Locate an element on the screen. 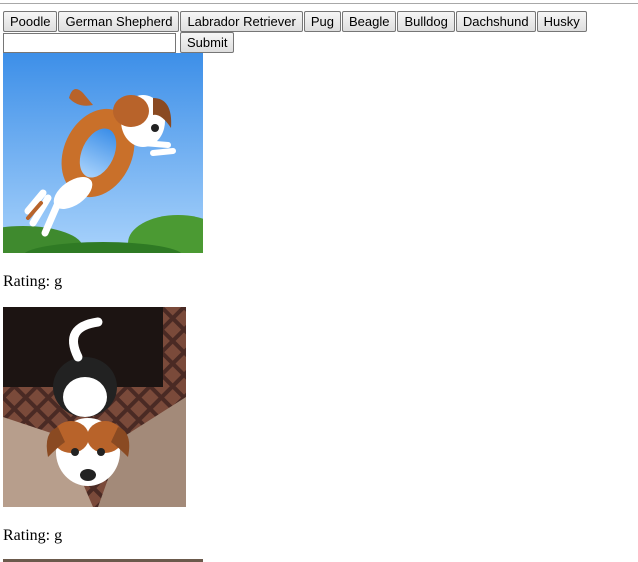  german-shepherd-button: German Shepherd is located at coordinates (119, 21).